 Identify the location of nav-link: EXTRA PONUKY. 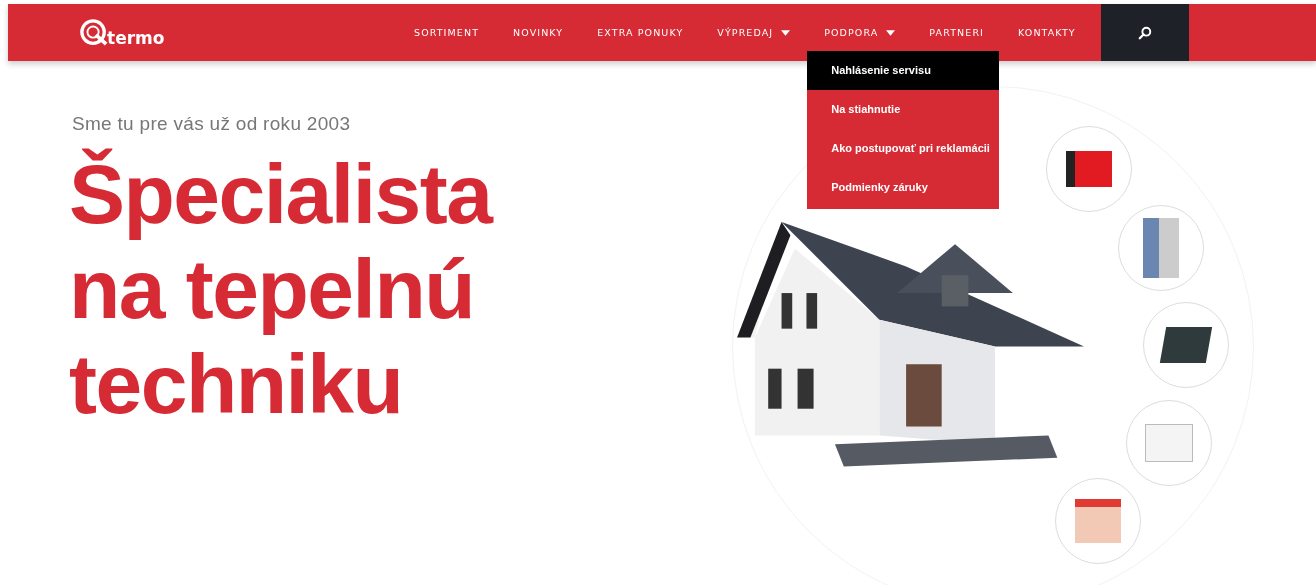
(640, 32).